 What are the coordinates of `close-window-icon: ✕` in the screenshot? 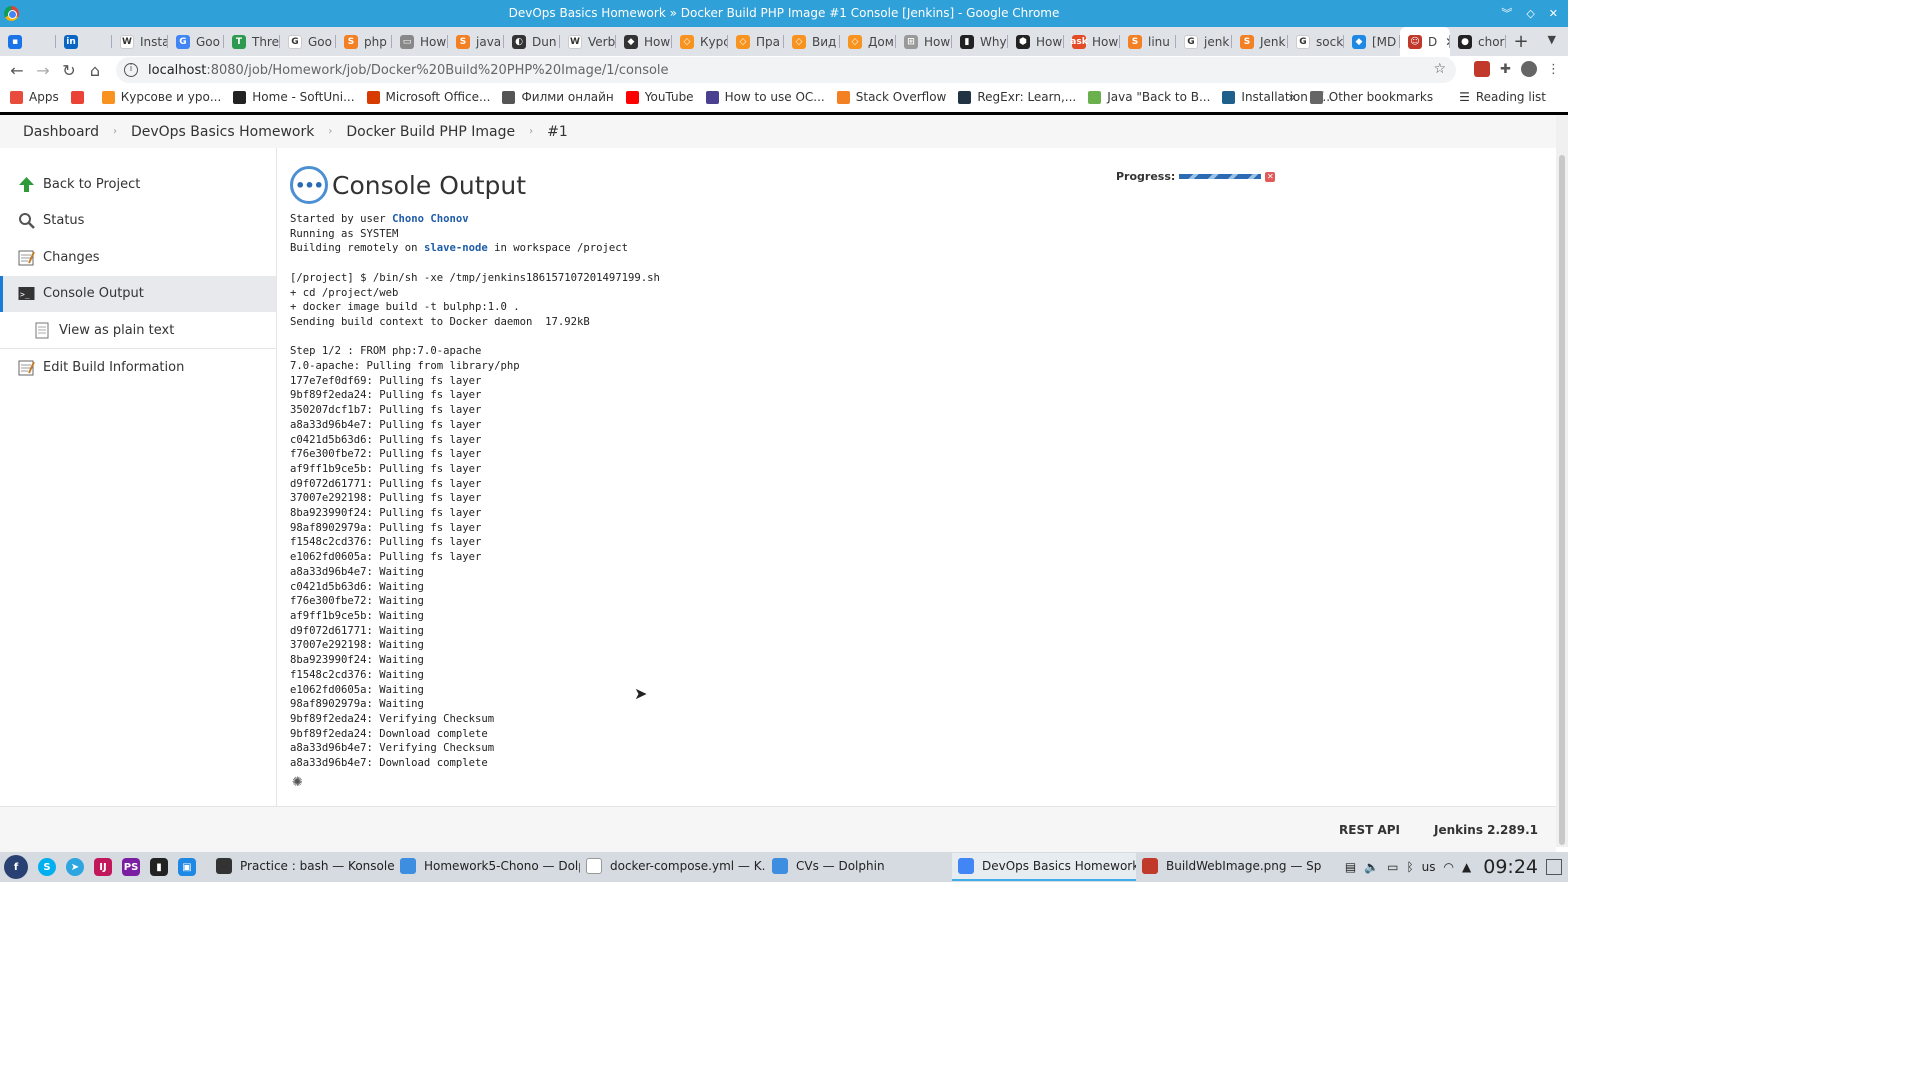 It's located at (1553, 13).